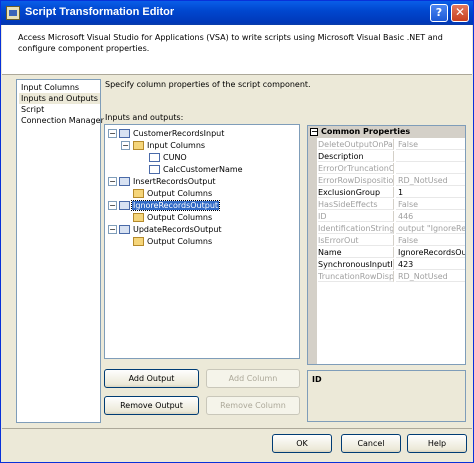 The height and width of the screenshot is (463, 474). I want to click on property-row: Name IgnoreRecordsOut, so click(386, 252).